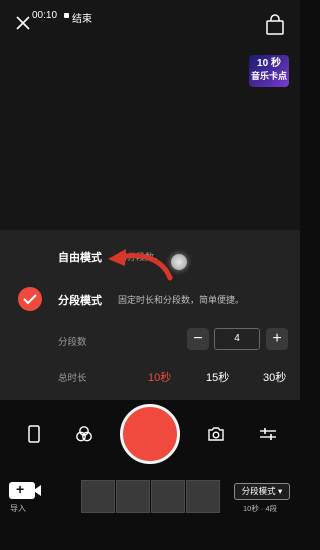 The width and height of the screenshot is (320, 550). Describe the element at coordinates (198, 339) in the screenshot. I see `decrease-button: −` at that location.